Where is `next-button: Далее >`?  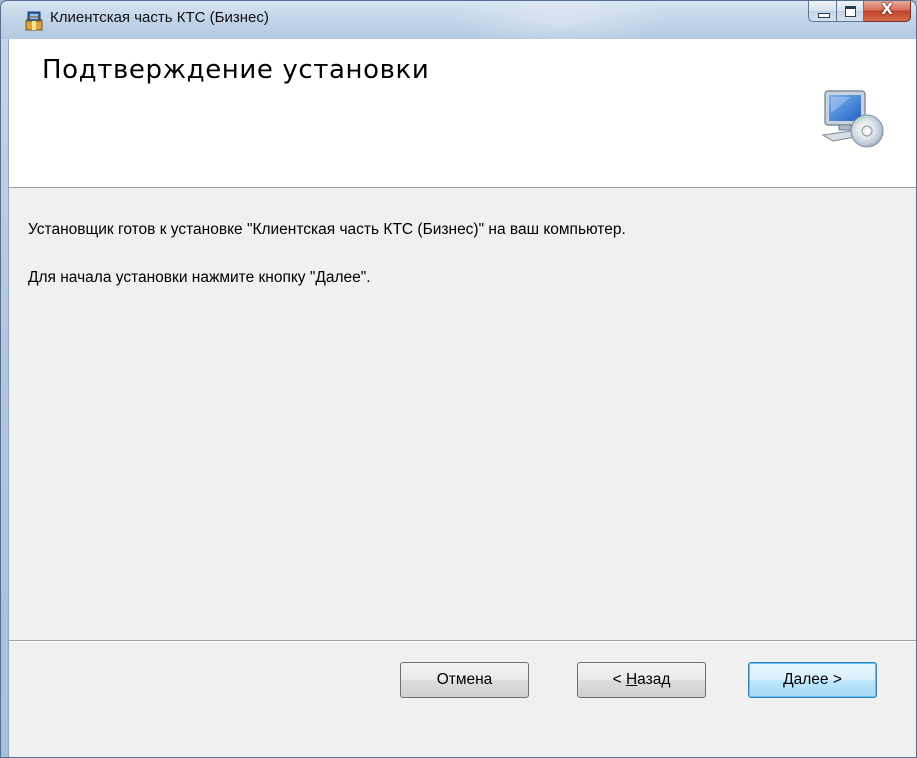 next-button: Далее > is located at coordinates (812, 680).